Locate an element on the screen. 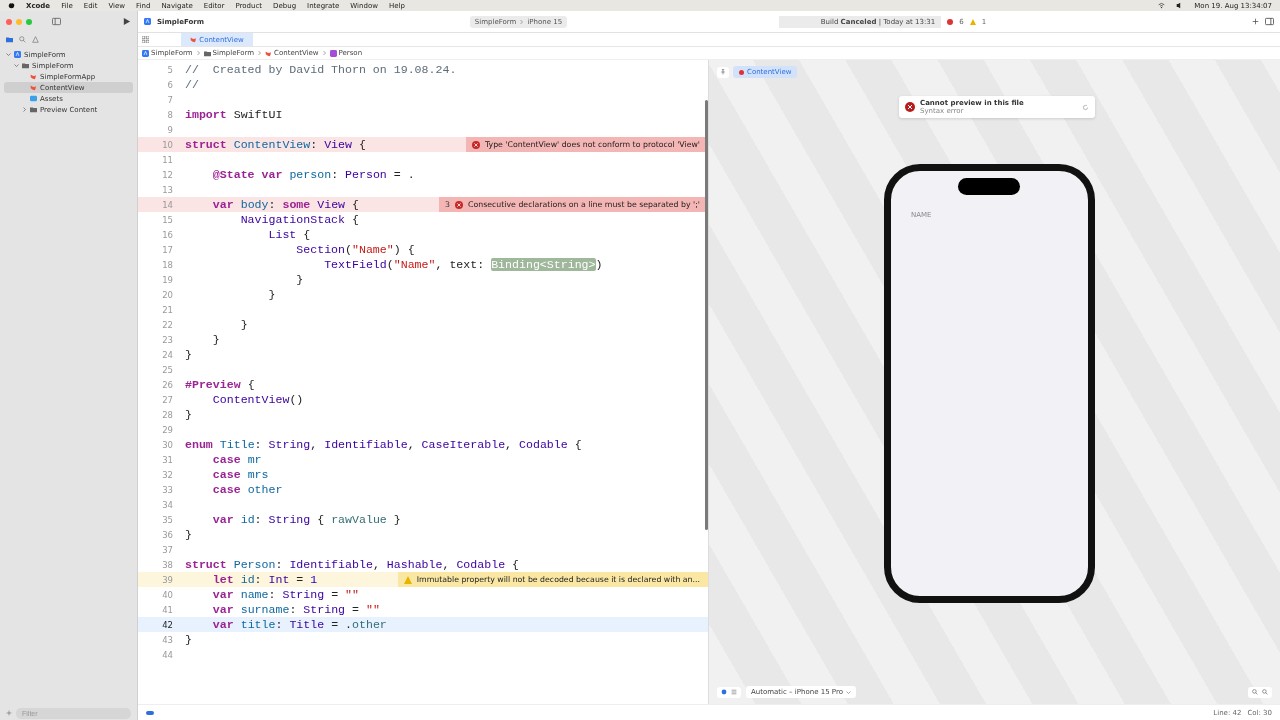 The width and height of the screenshot is (1280, 720). code-line: ContentView() is located at coordinates (257, 399).